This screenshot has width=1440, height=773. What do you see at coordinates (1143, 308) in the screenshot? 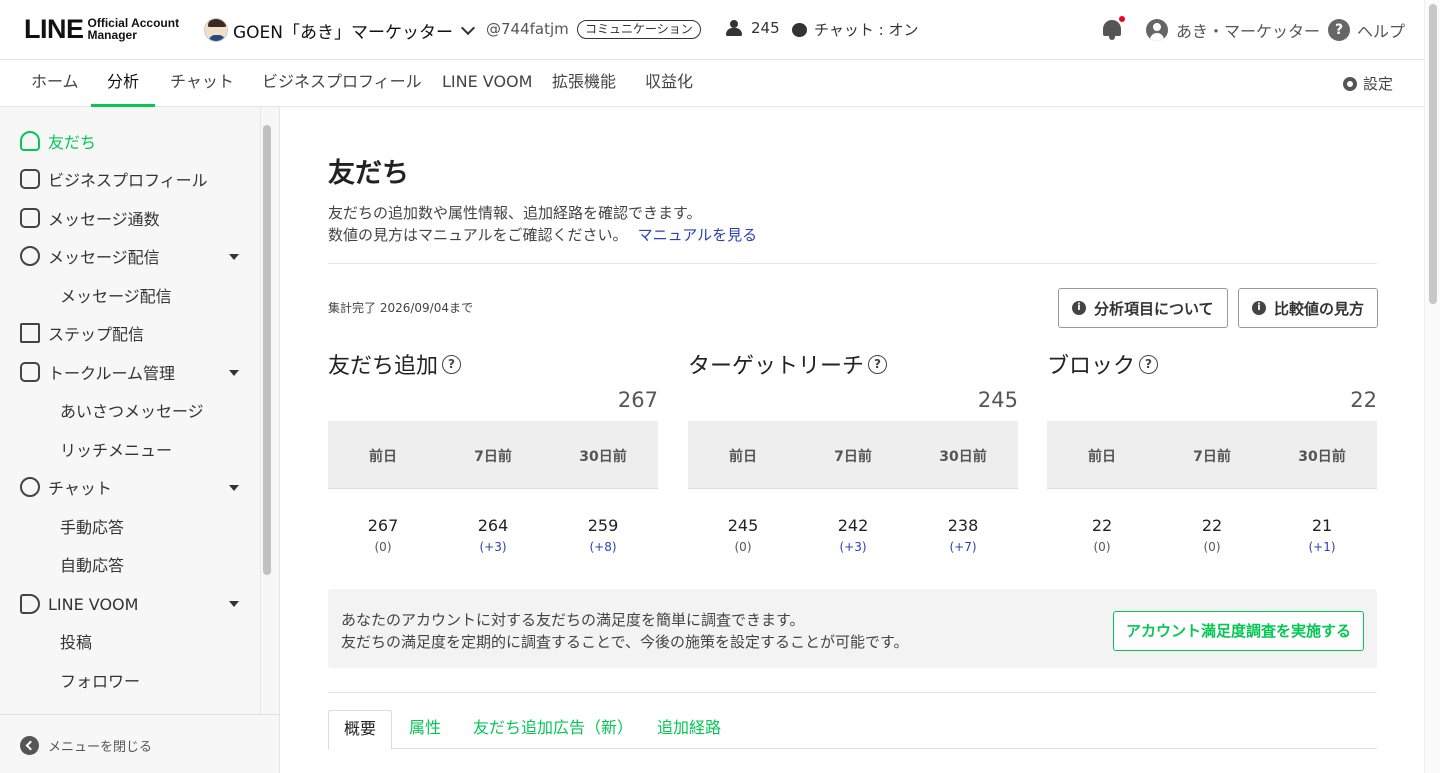
I see `about-items-button: i 分析項目について` at bounding box center [1143, 308].